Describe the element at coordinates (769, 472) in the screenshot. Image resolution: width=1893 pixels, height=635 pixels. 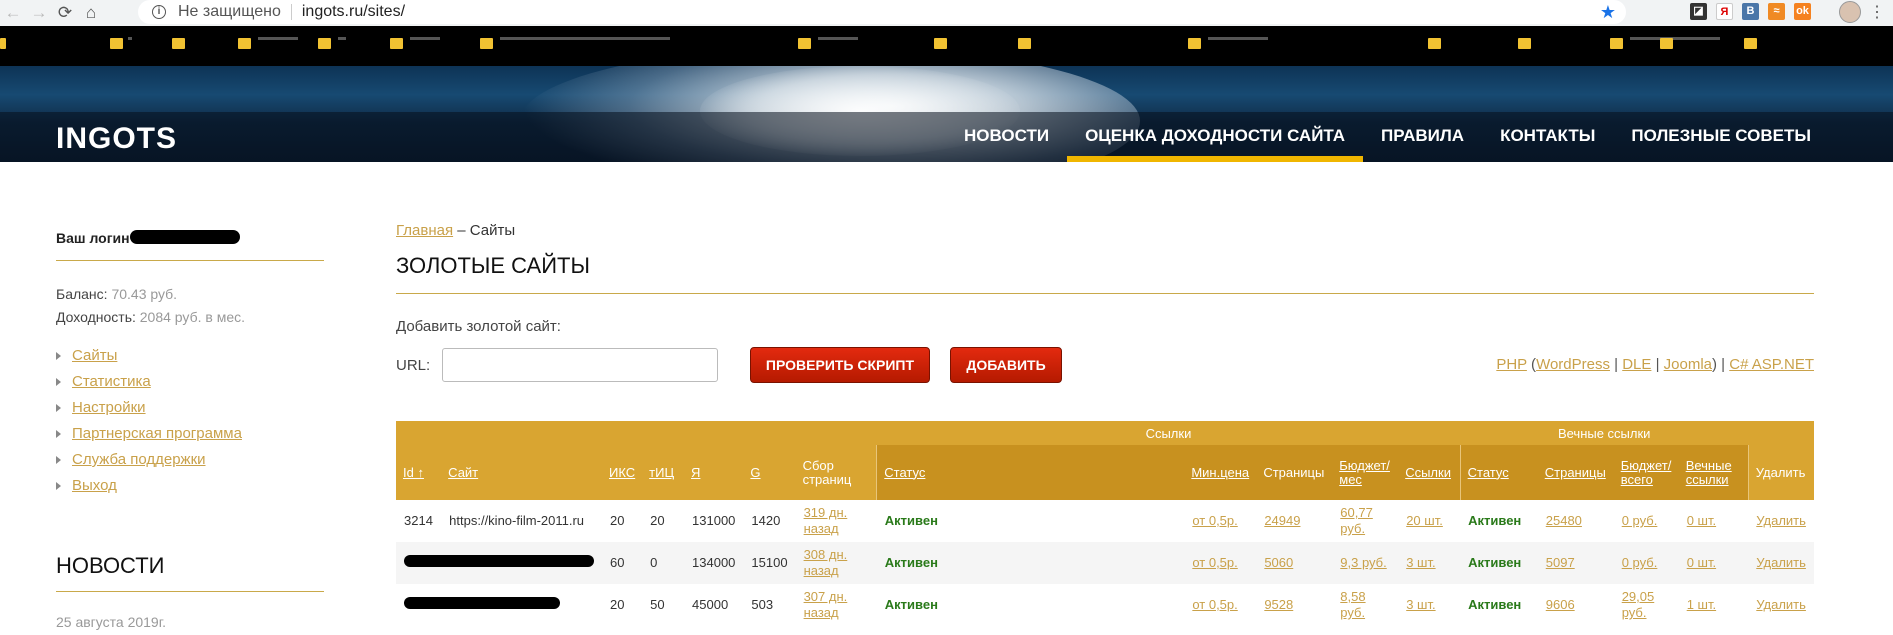
I see `col-g: G` at that location.